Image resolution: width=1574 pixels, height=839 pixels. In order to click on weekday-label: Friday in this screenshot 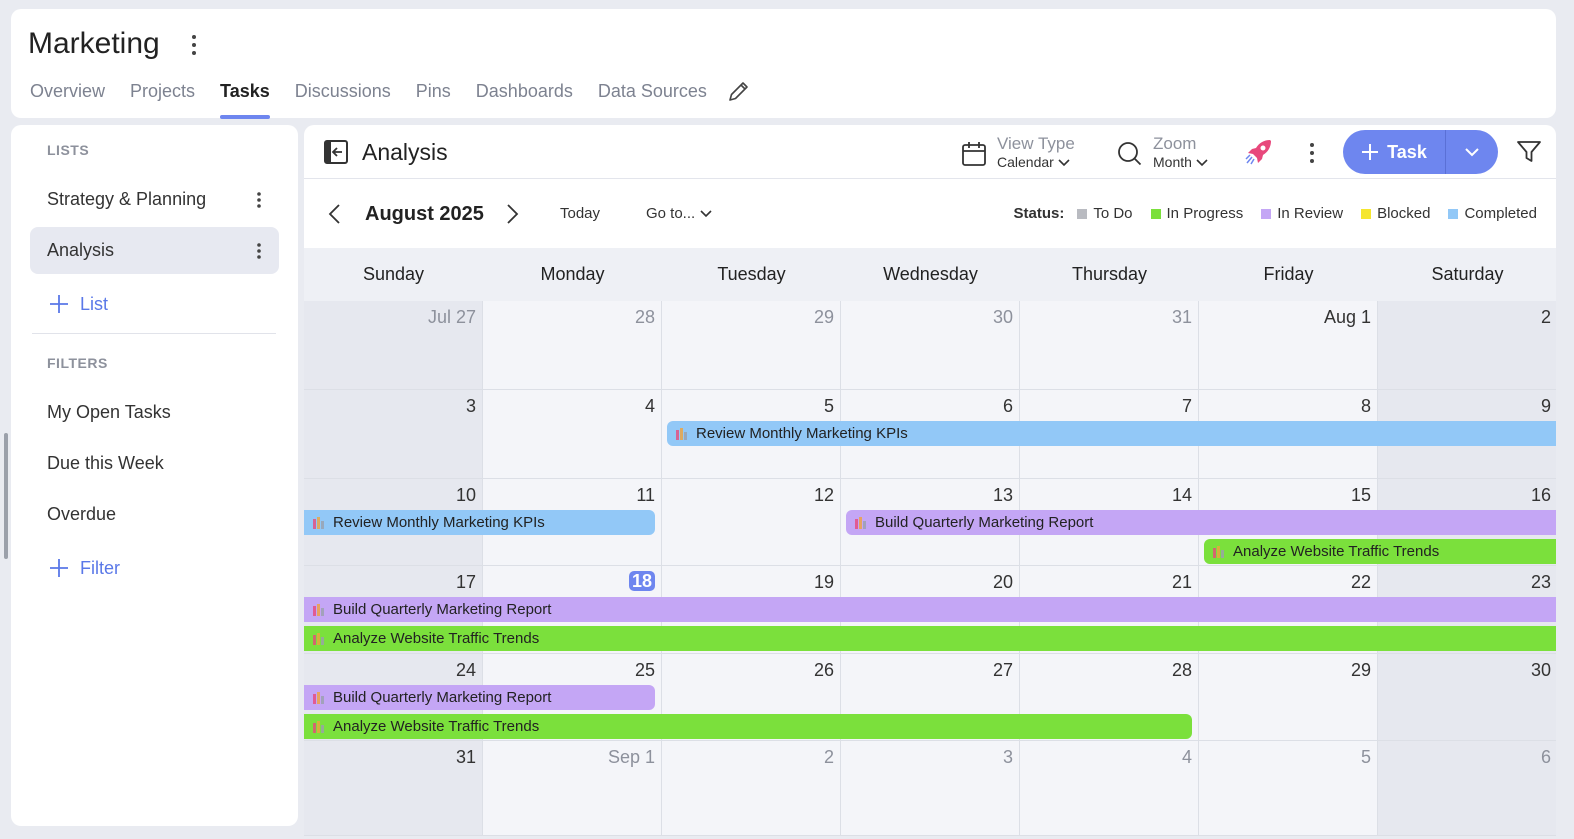, I will do `click(1288, 274)`.